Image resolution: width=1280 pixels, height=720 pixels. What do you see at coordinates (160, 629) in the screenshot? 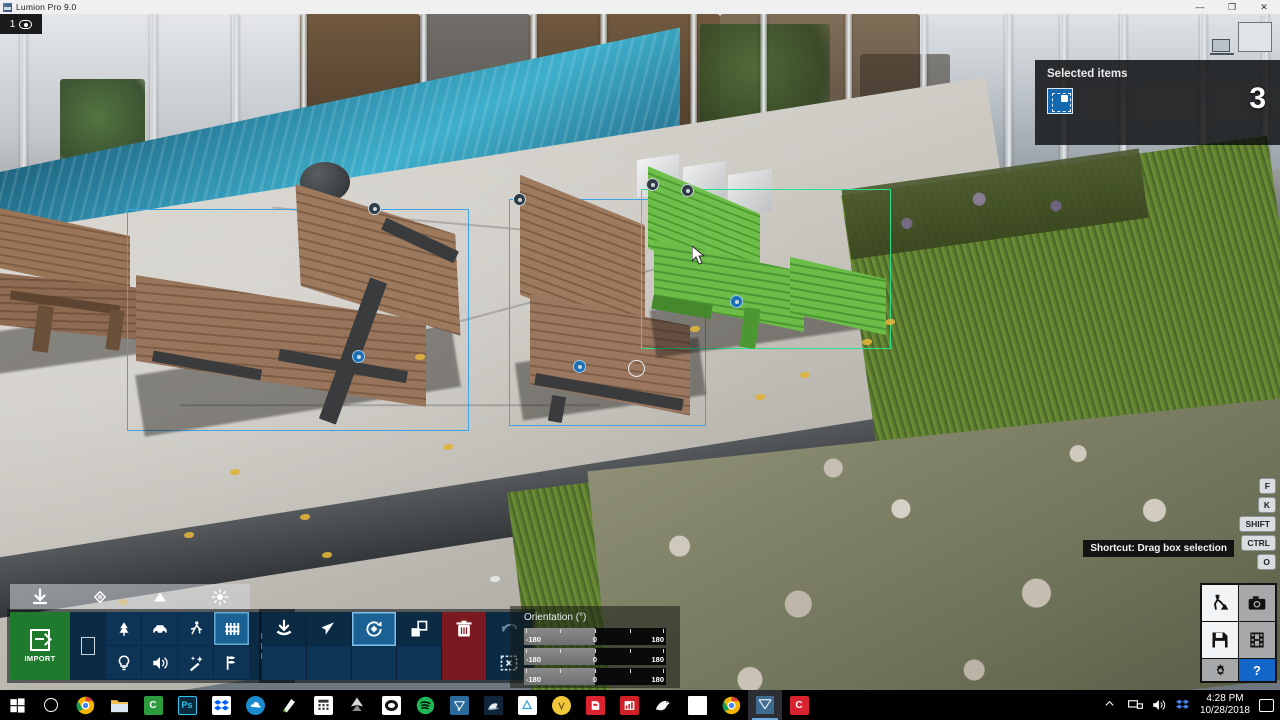
I see `category-transport` at bounding box center [160, 629].